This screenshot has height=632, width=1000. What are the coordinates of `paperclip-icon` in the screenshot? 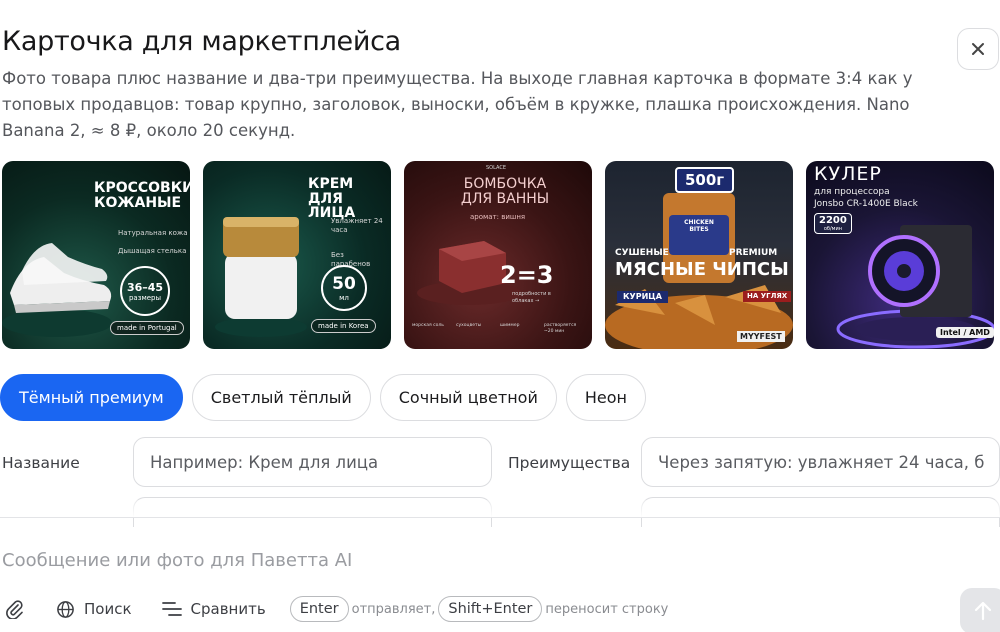 It's located at (14, 609).